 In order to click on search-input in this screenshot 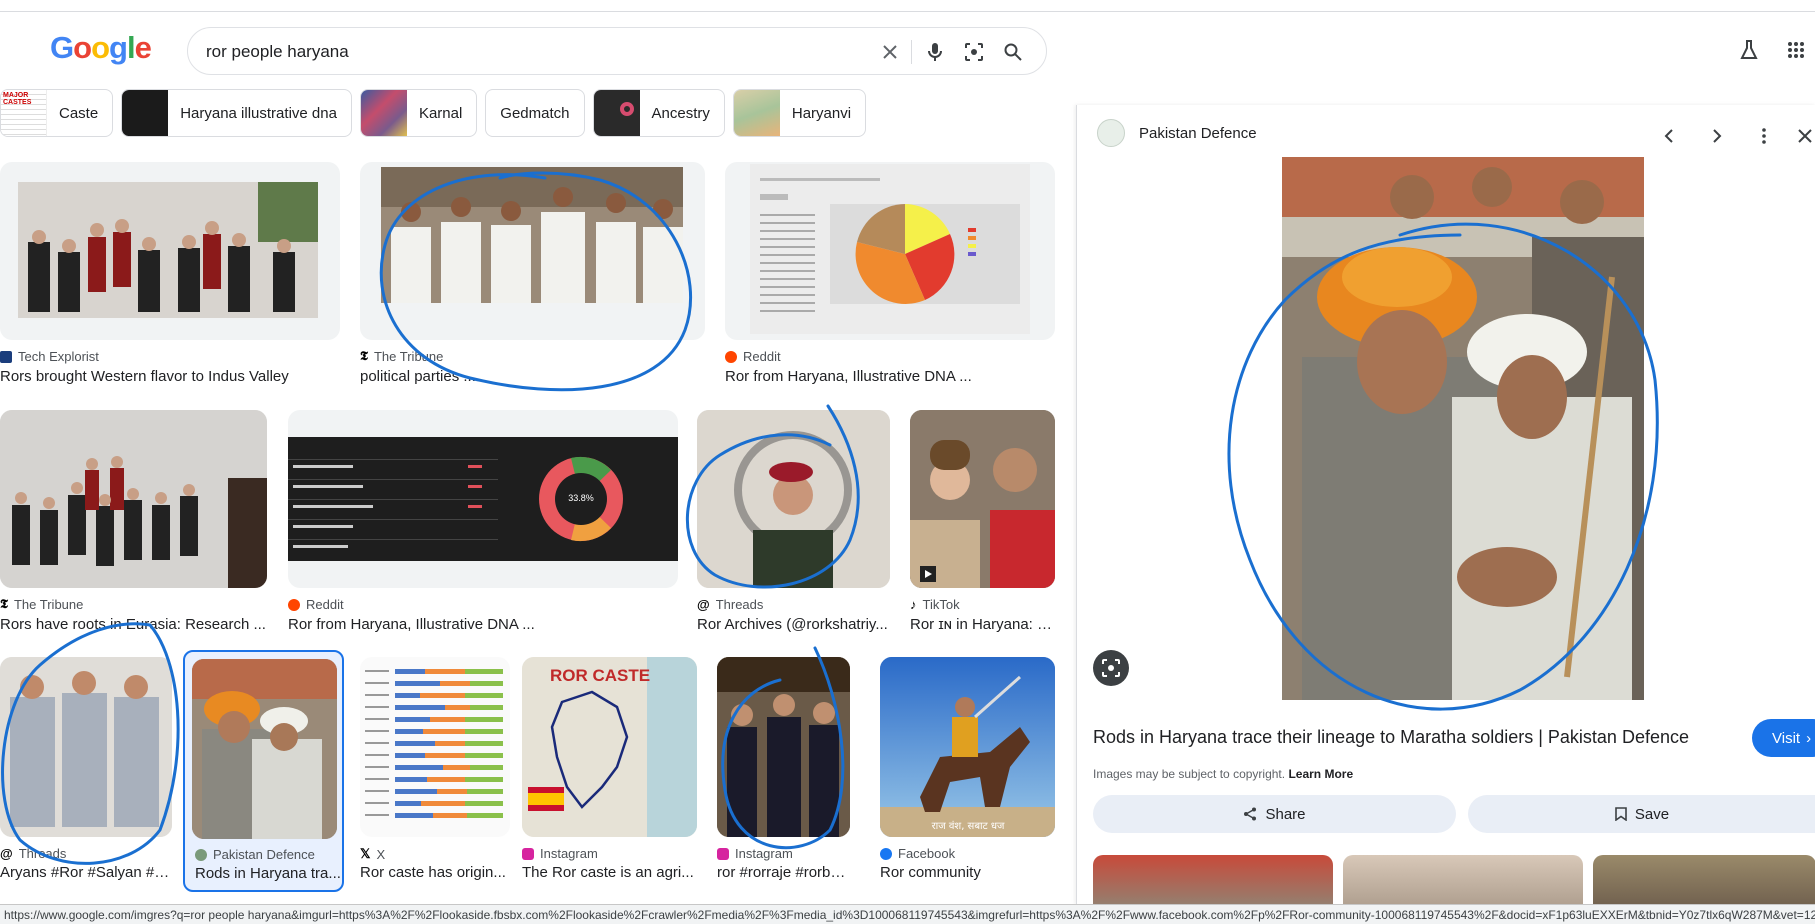, I will do `click(526, 52)`.